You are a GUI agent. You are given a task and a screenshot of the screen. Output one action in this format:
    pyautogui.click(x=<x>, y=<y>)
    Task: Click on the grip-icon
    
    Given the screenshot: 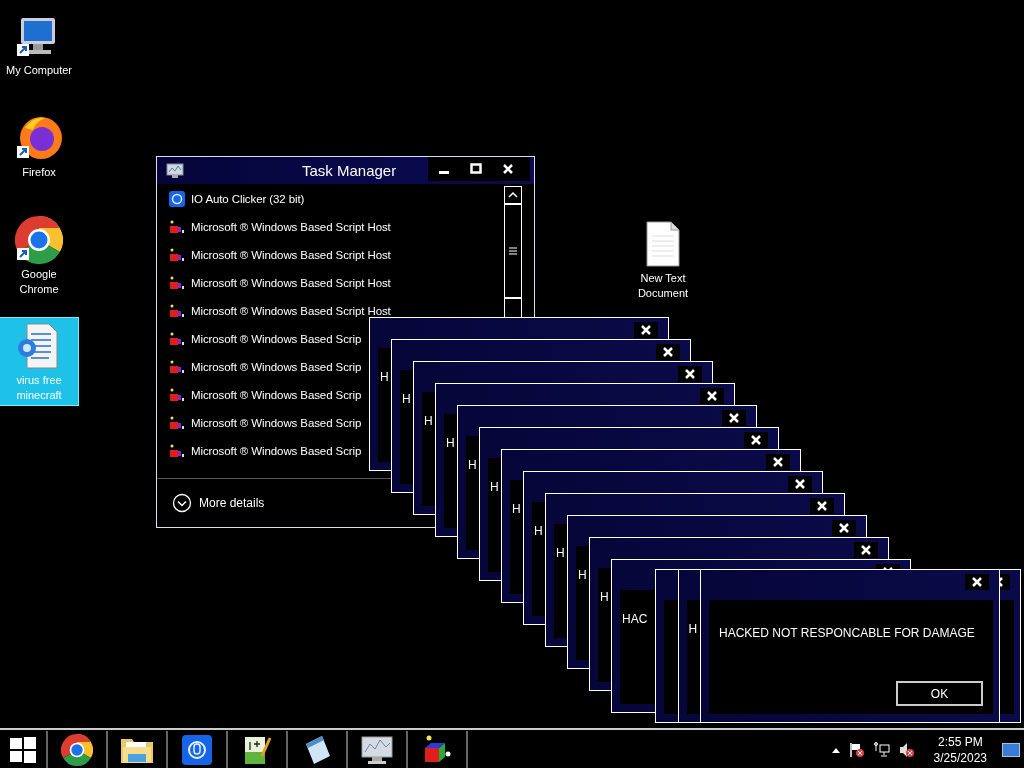 What is the action you would take?
    pyautogui.click(x=513, y=251)
    